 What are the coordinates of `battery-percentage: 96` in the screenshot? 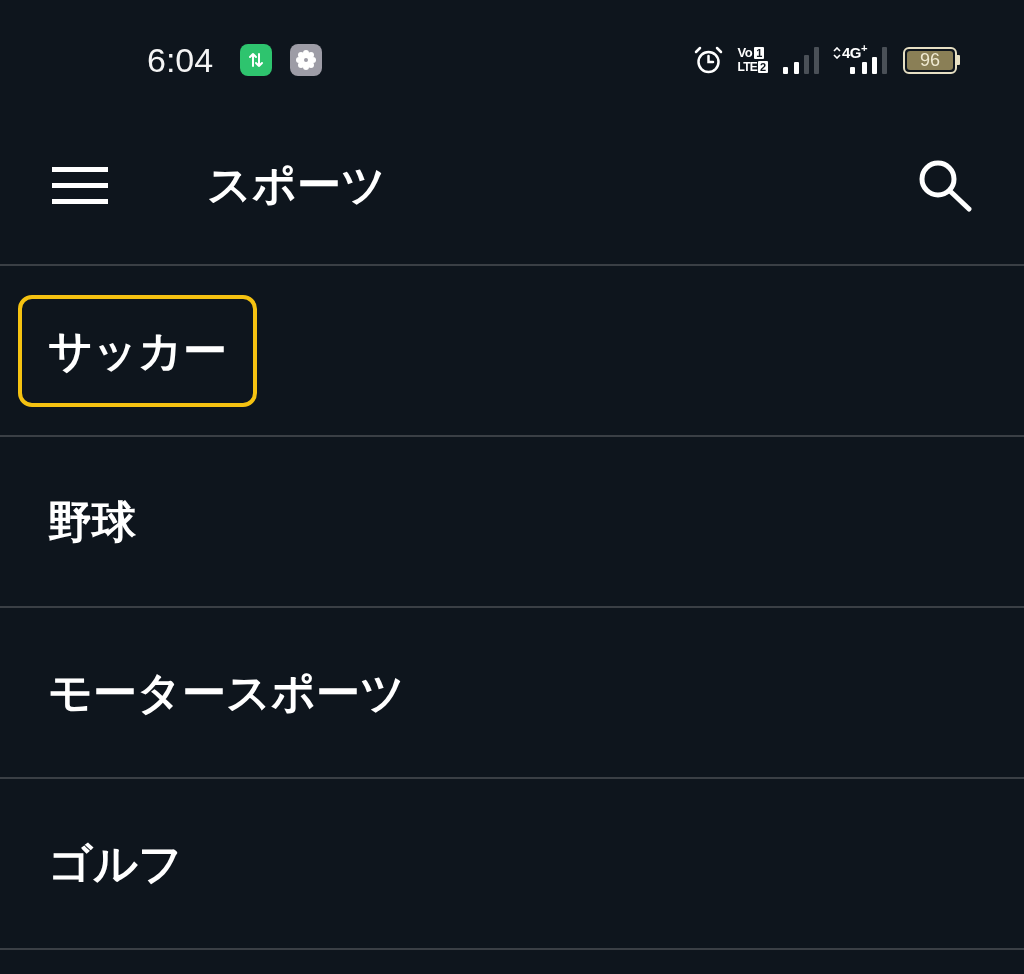 It's located at (930, 60).